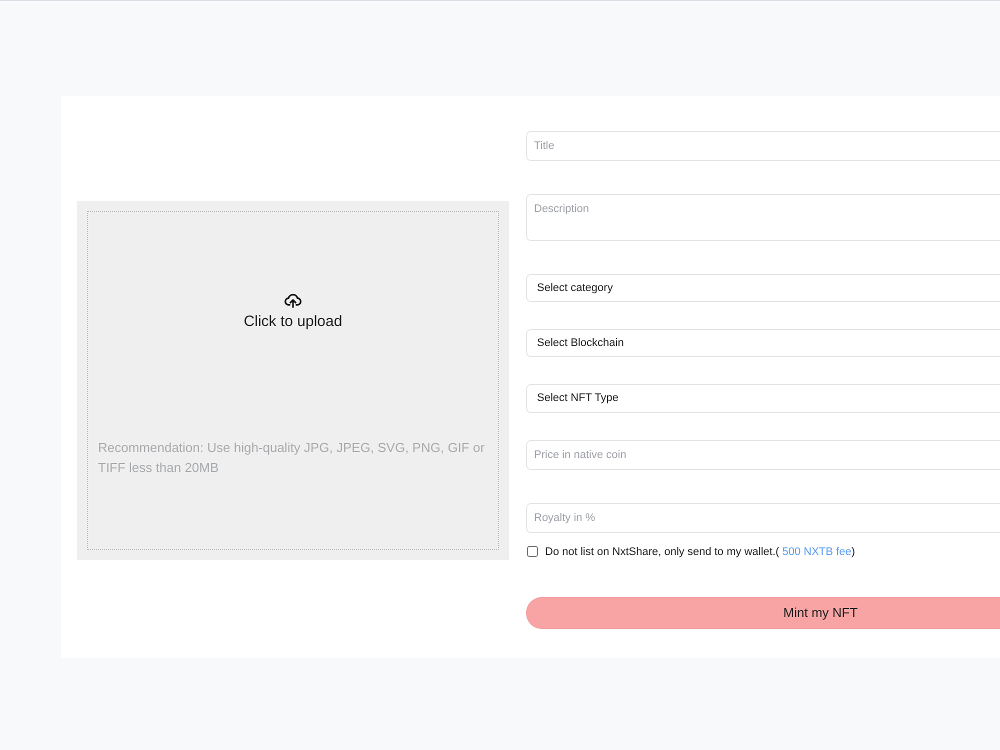 Image resolution: width=1000 pixels, height=750 pixels. What do you see at coordinates (700, 552) in the screenshot?
I see `checkbox-label: Do not list on NxtShare, only send to my wallet.( 500 NXTB fee)` at bounding box center [700, 552].